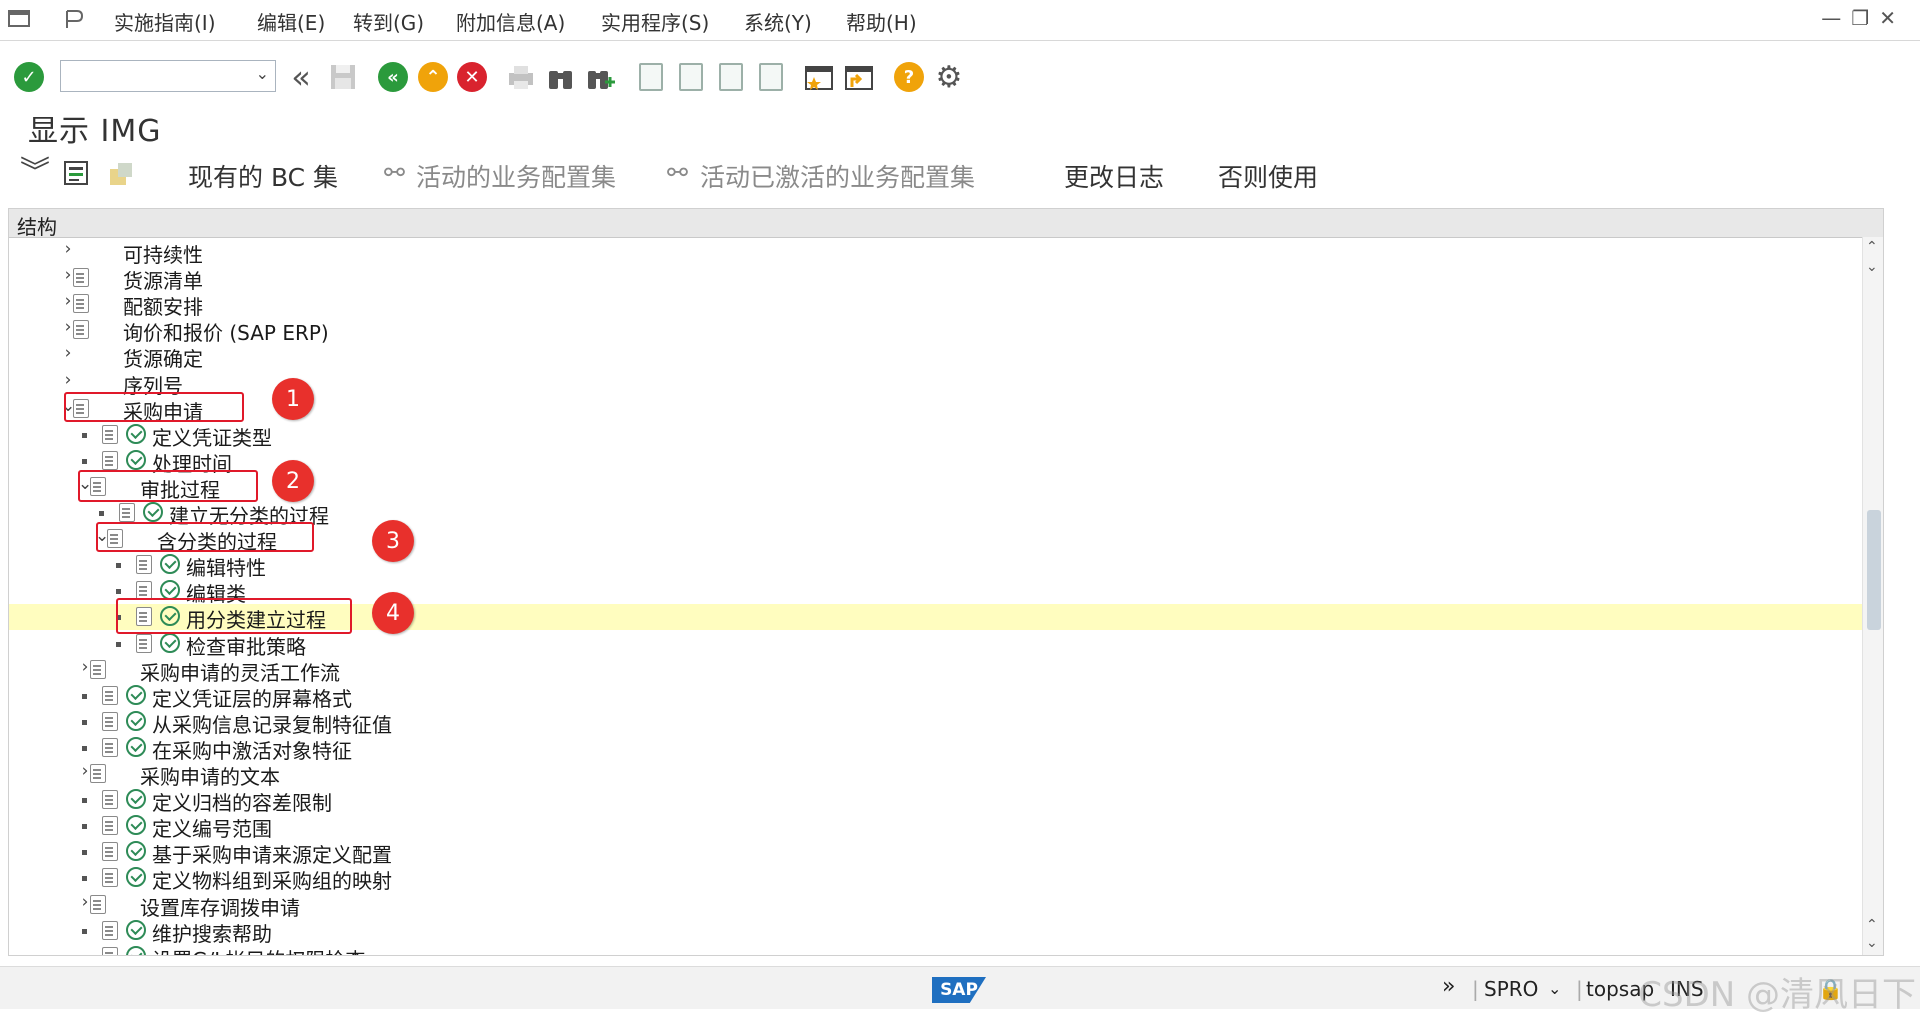 The height and width of the screenshot is (1016, 1920). I want to click on menu-help: 帮助(H), so click(881, 21).